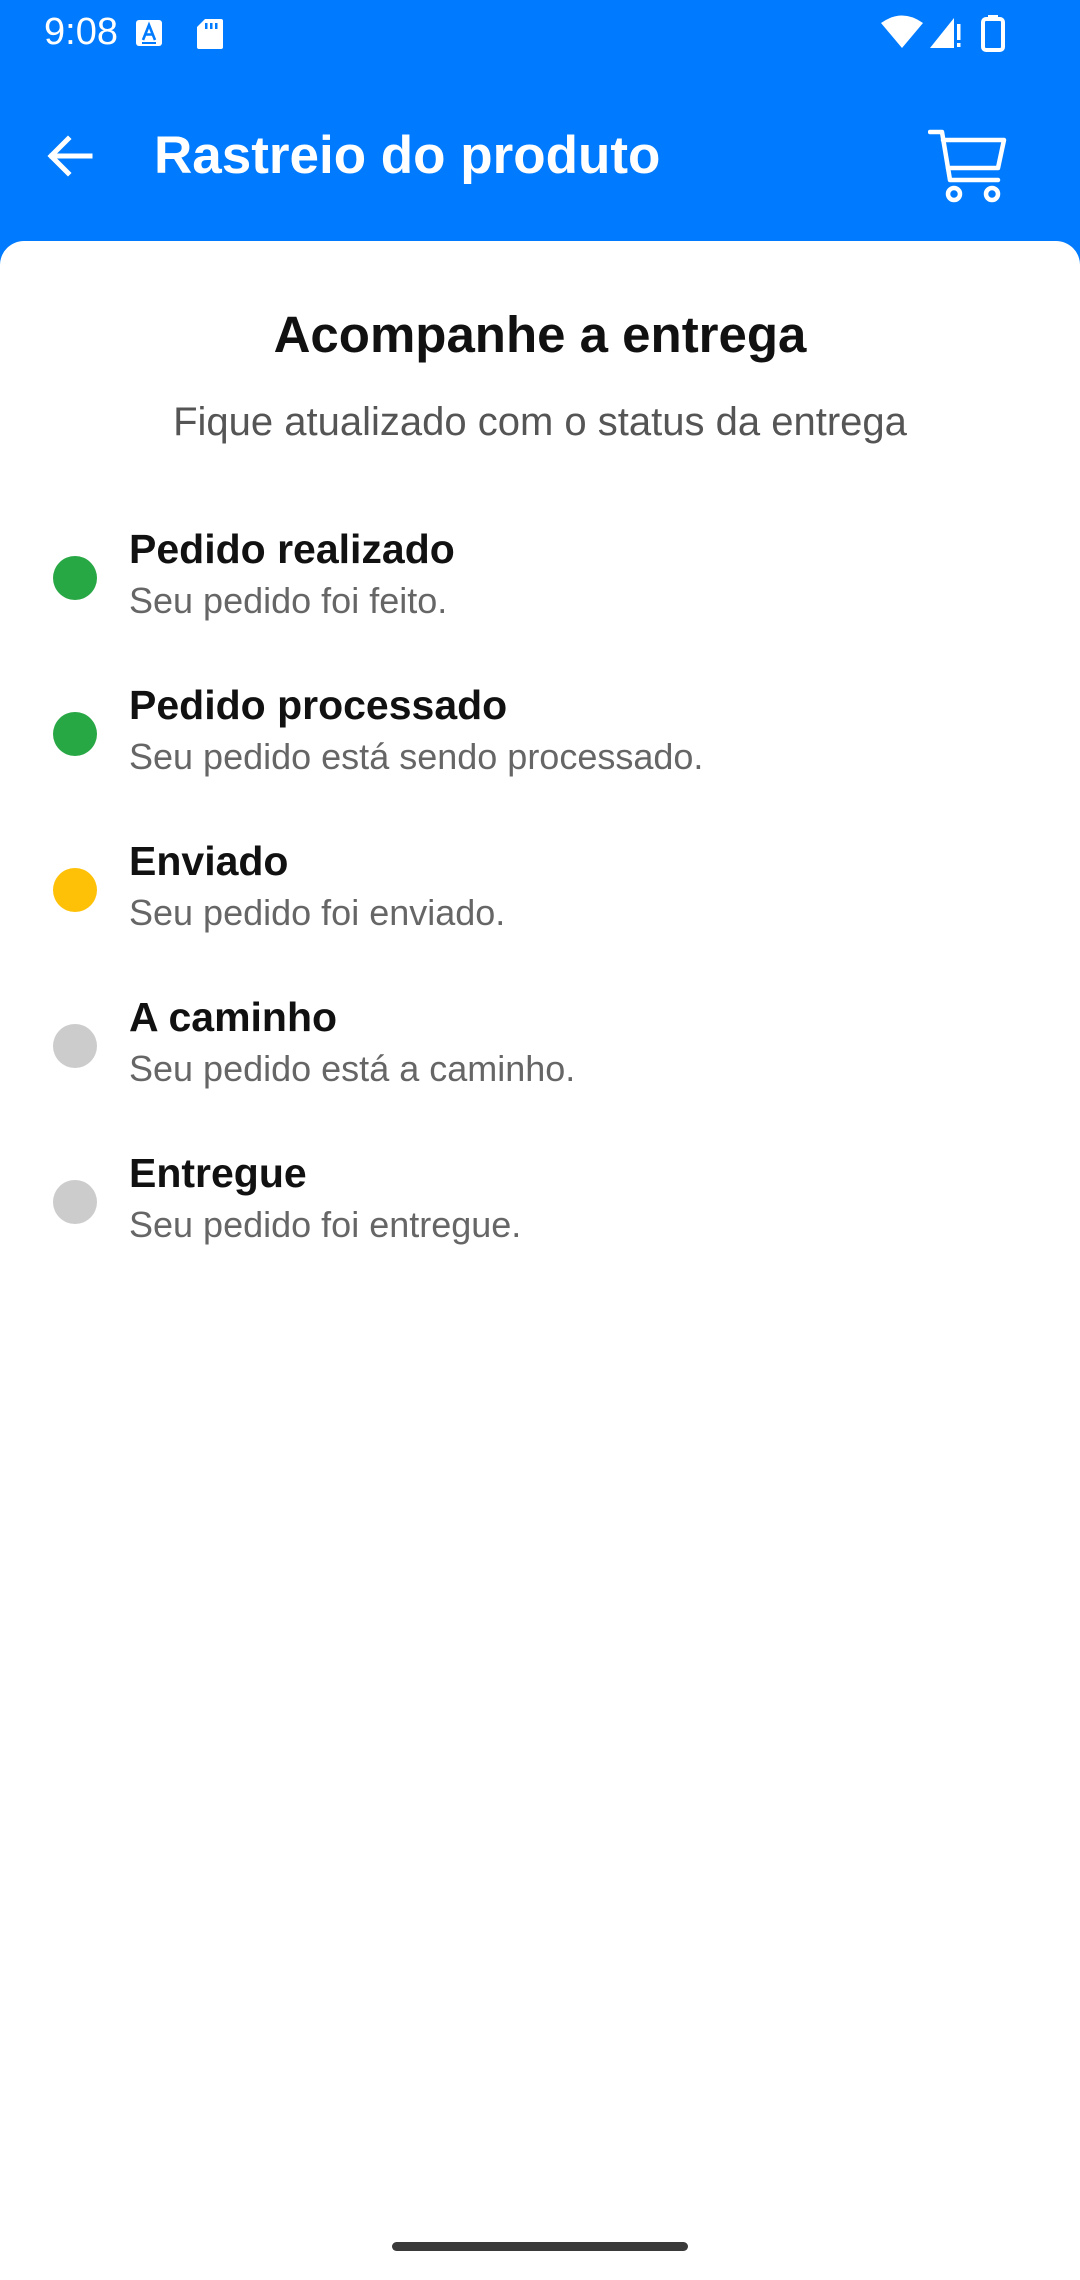  I want to click on arrow-left-icon, so click(70, 158).